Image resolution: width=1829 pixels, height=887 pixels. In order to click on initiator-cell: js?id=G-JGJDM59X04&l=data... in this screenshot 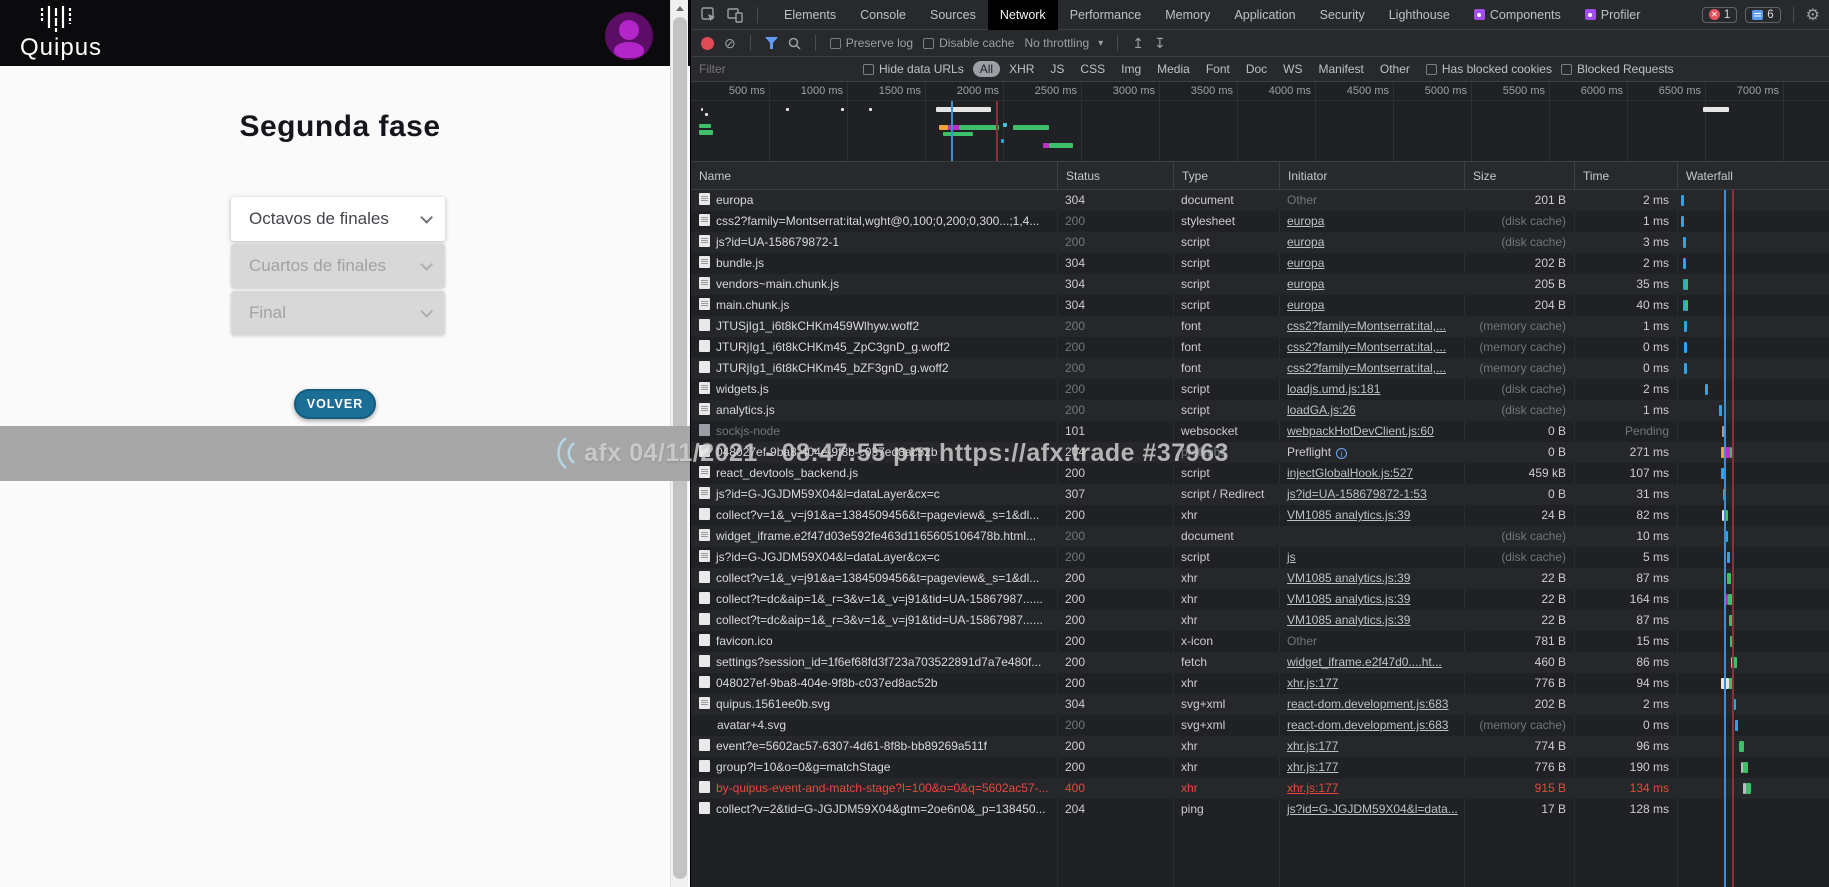, I will do `click(1371, 809)`.